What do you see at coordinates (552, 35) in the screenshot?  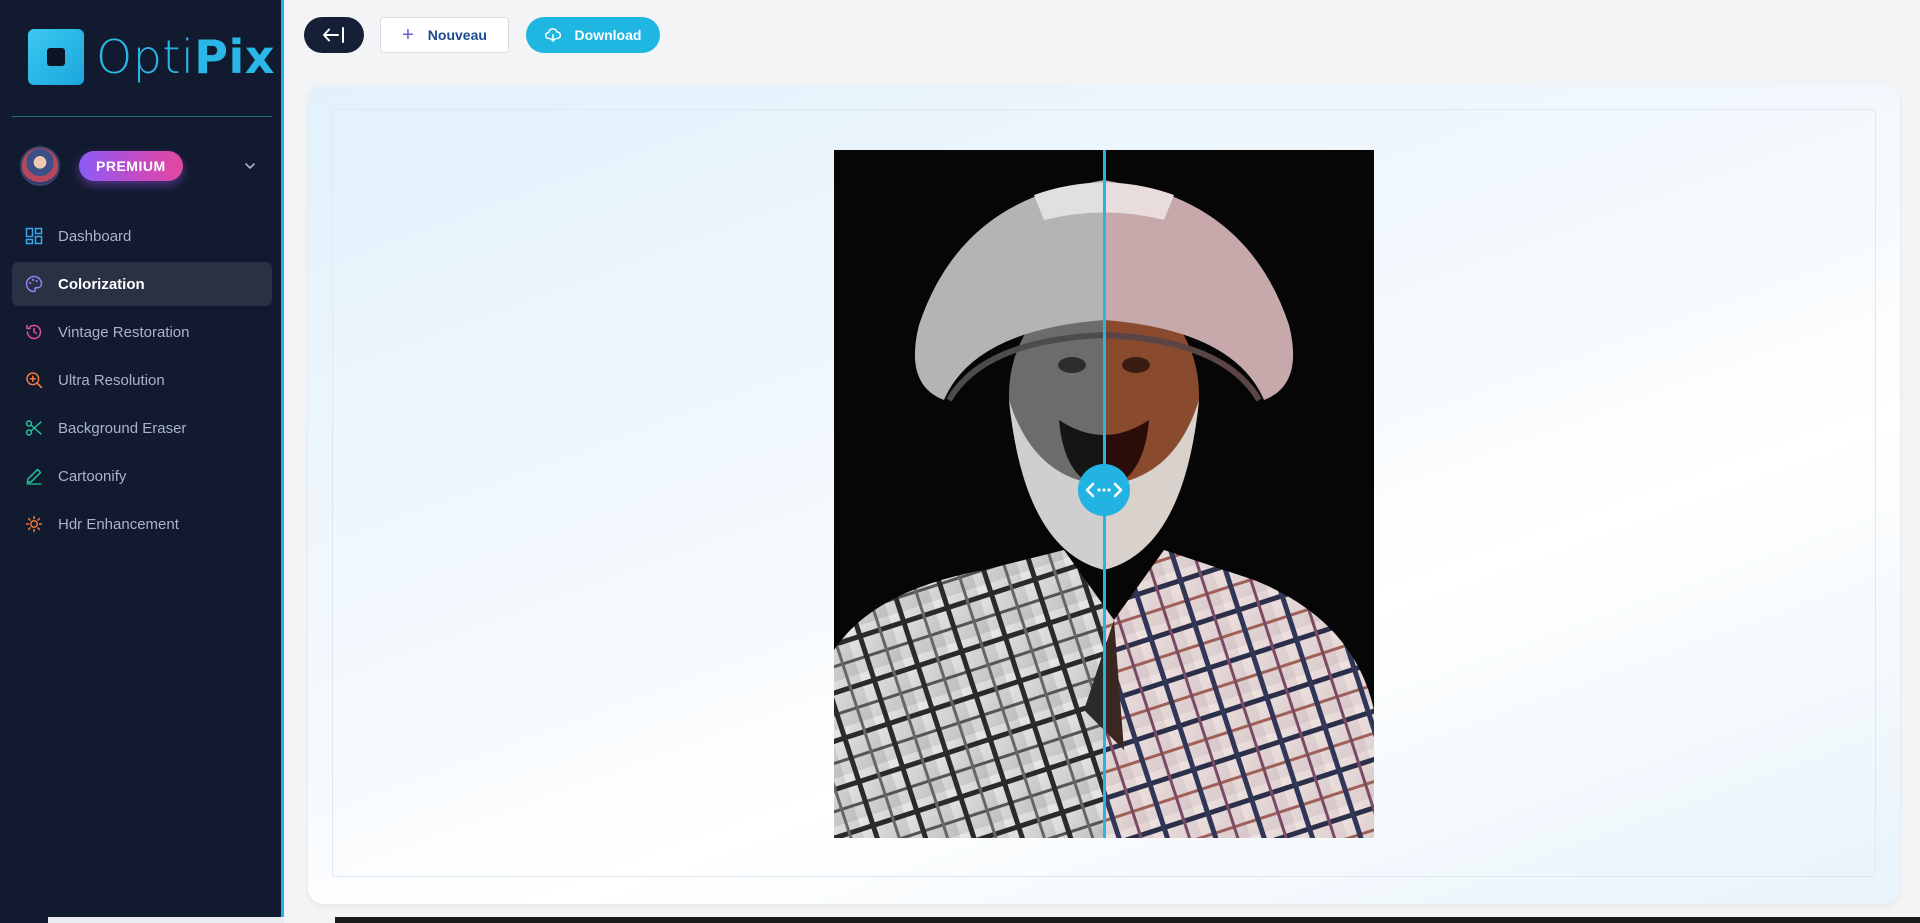 I see `cloud-download-icon` at bounding box center [552, 35].